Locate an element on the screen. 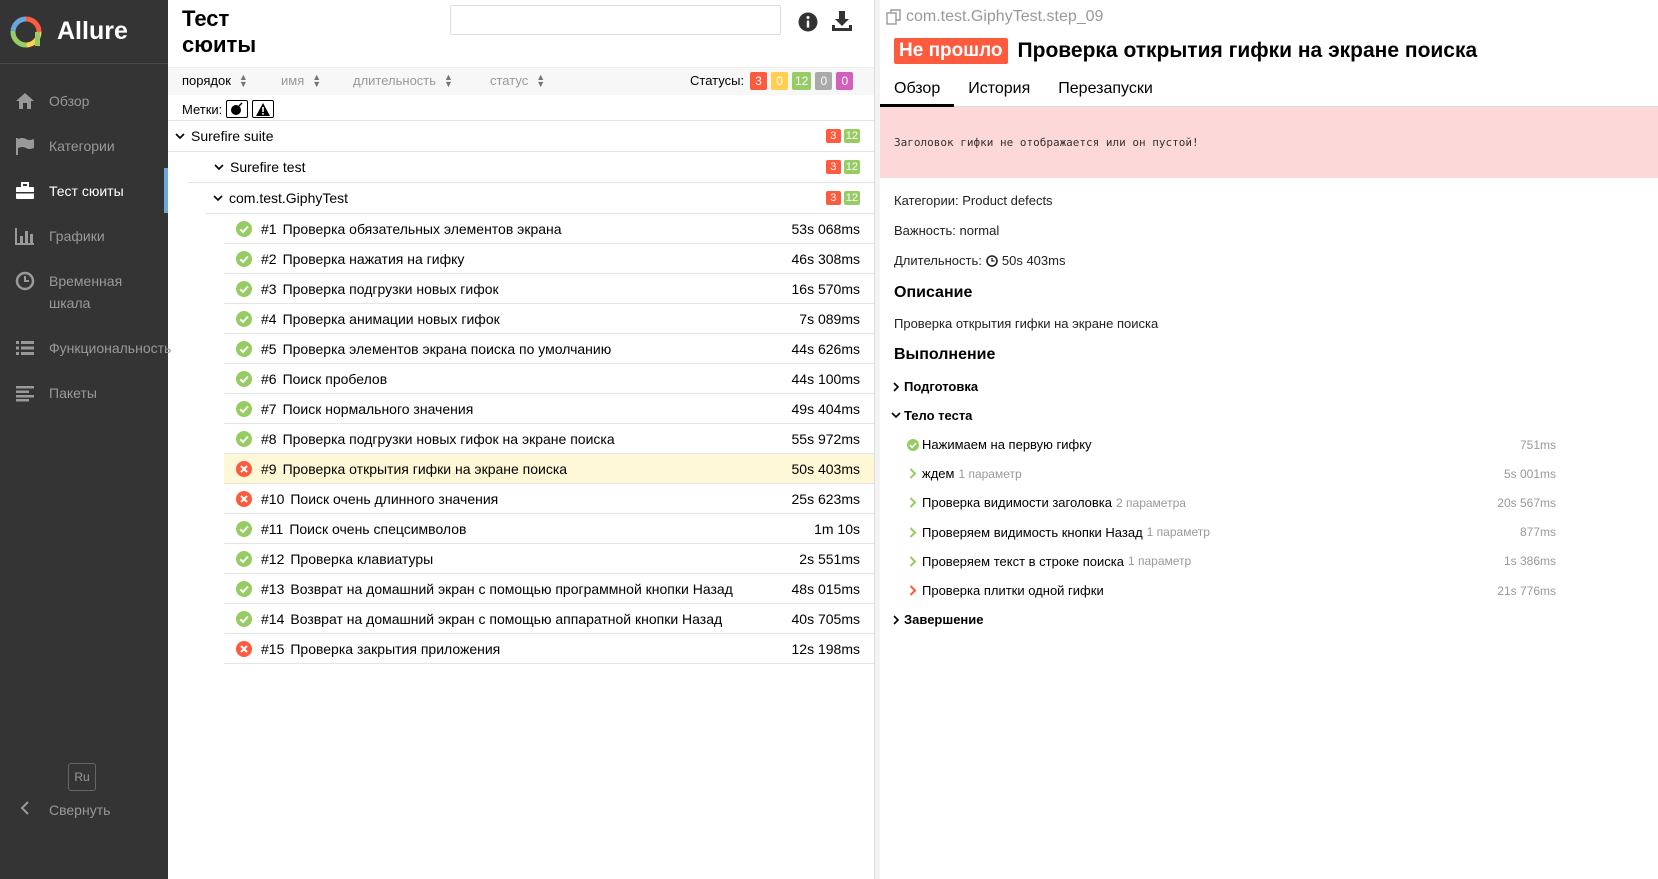 The width and height of the screenshot is (1658, 879). test-title: Проверка клавиатуры is located at coordinates (362, 558).